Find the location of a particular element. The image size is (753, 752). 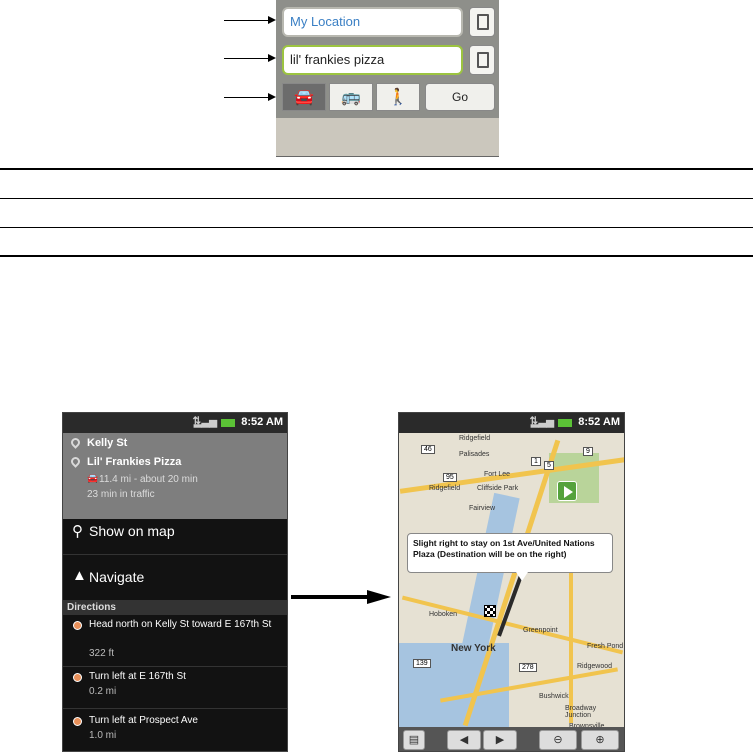

zoom-in-icon: ⊕ is located at coordinates (600, 740).